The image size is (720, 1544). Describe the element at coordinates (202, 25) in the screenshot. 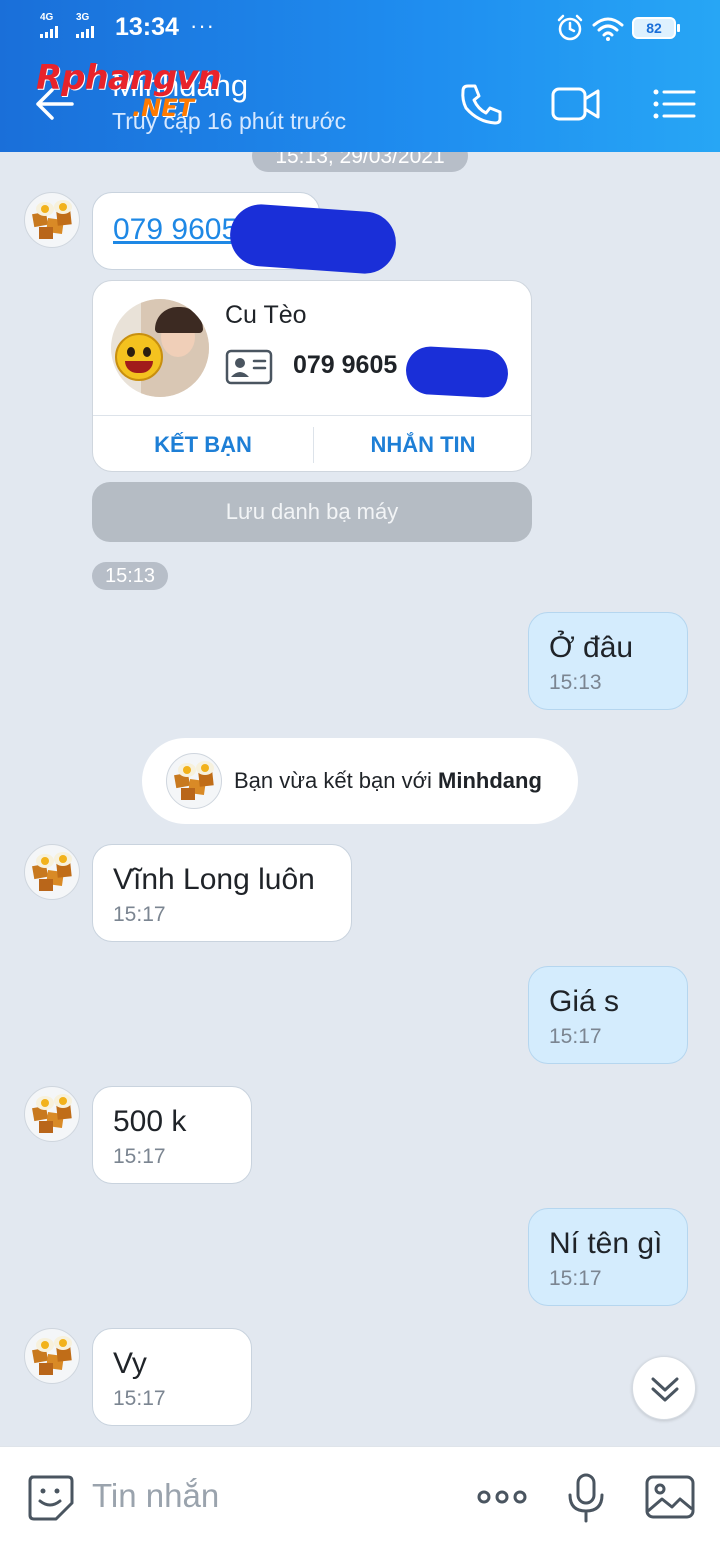

I see `notification-dots: ···` at that location.